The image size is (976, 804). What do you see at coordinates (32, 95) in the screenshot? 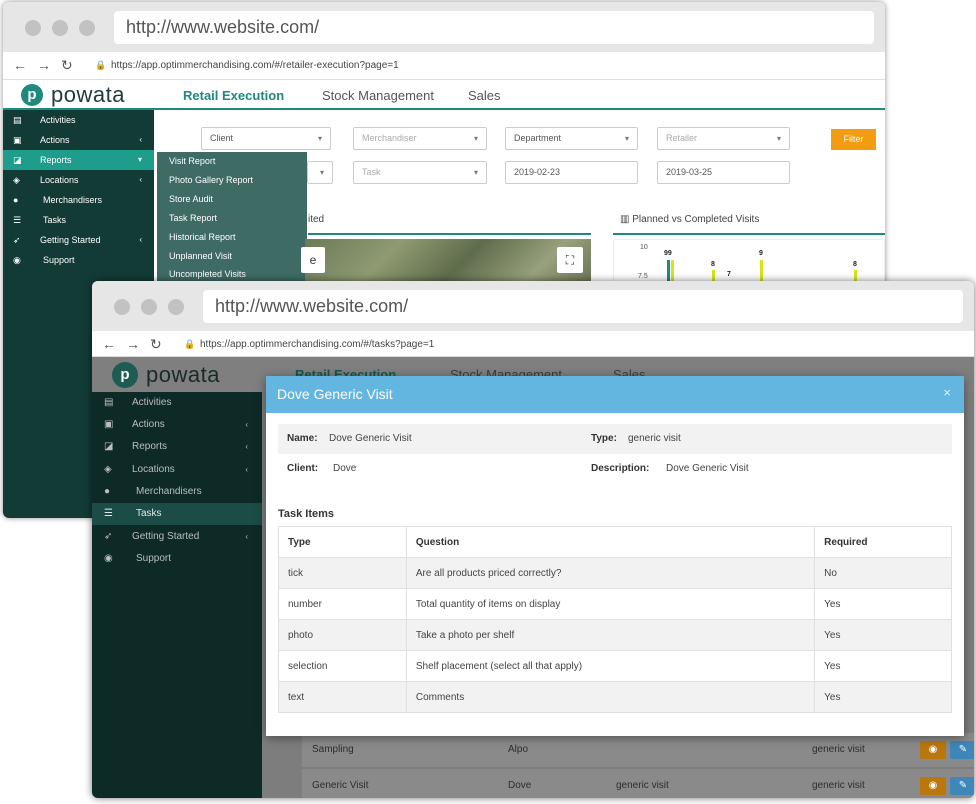
I see `logo-mark-icon: p` at bounding box center [32, 95].